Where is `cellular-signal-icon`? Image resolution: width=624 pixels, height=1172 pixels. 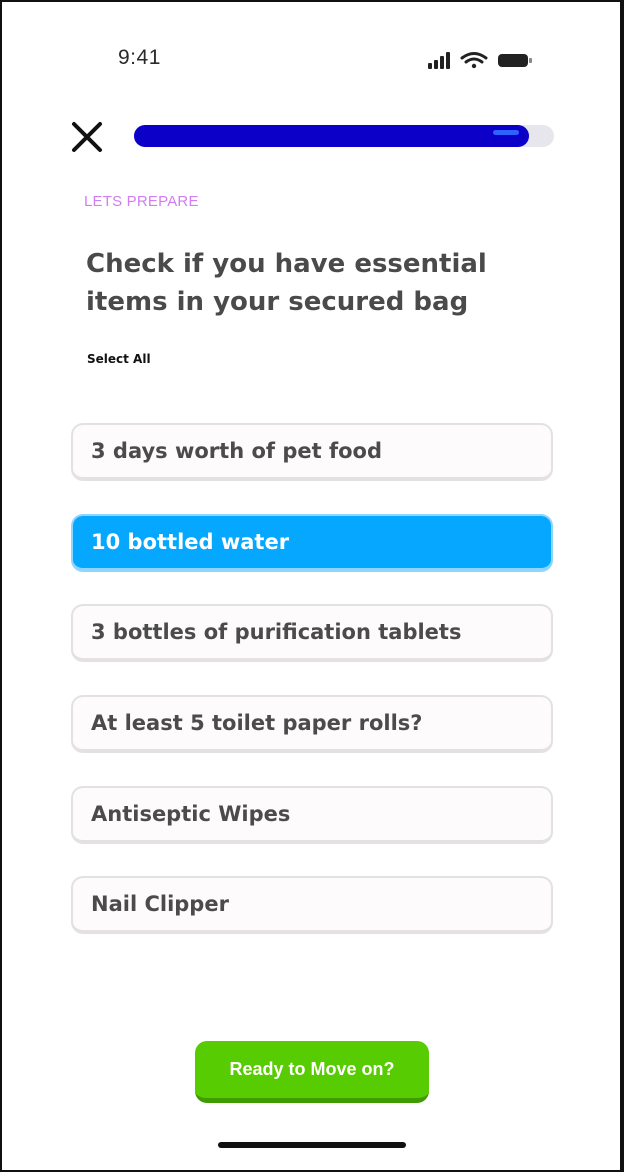
cellular-signal-icon is located at coordinates (439, 60).